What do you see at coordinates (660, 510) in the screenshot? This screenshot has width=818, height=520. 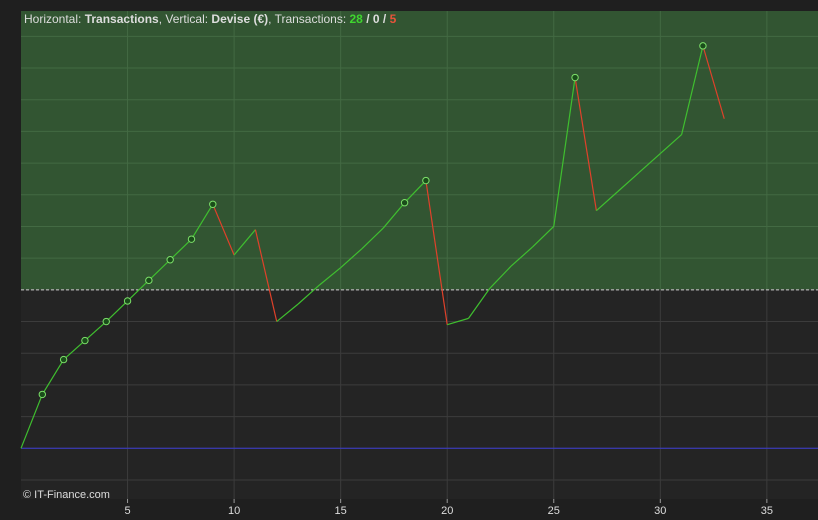 I see `x-tick-label: 30` at bounding box center [660, 510].